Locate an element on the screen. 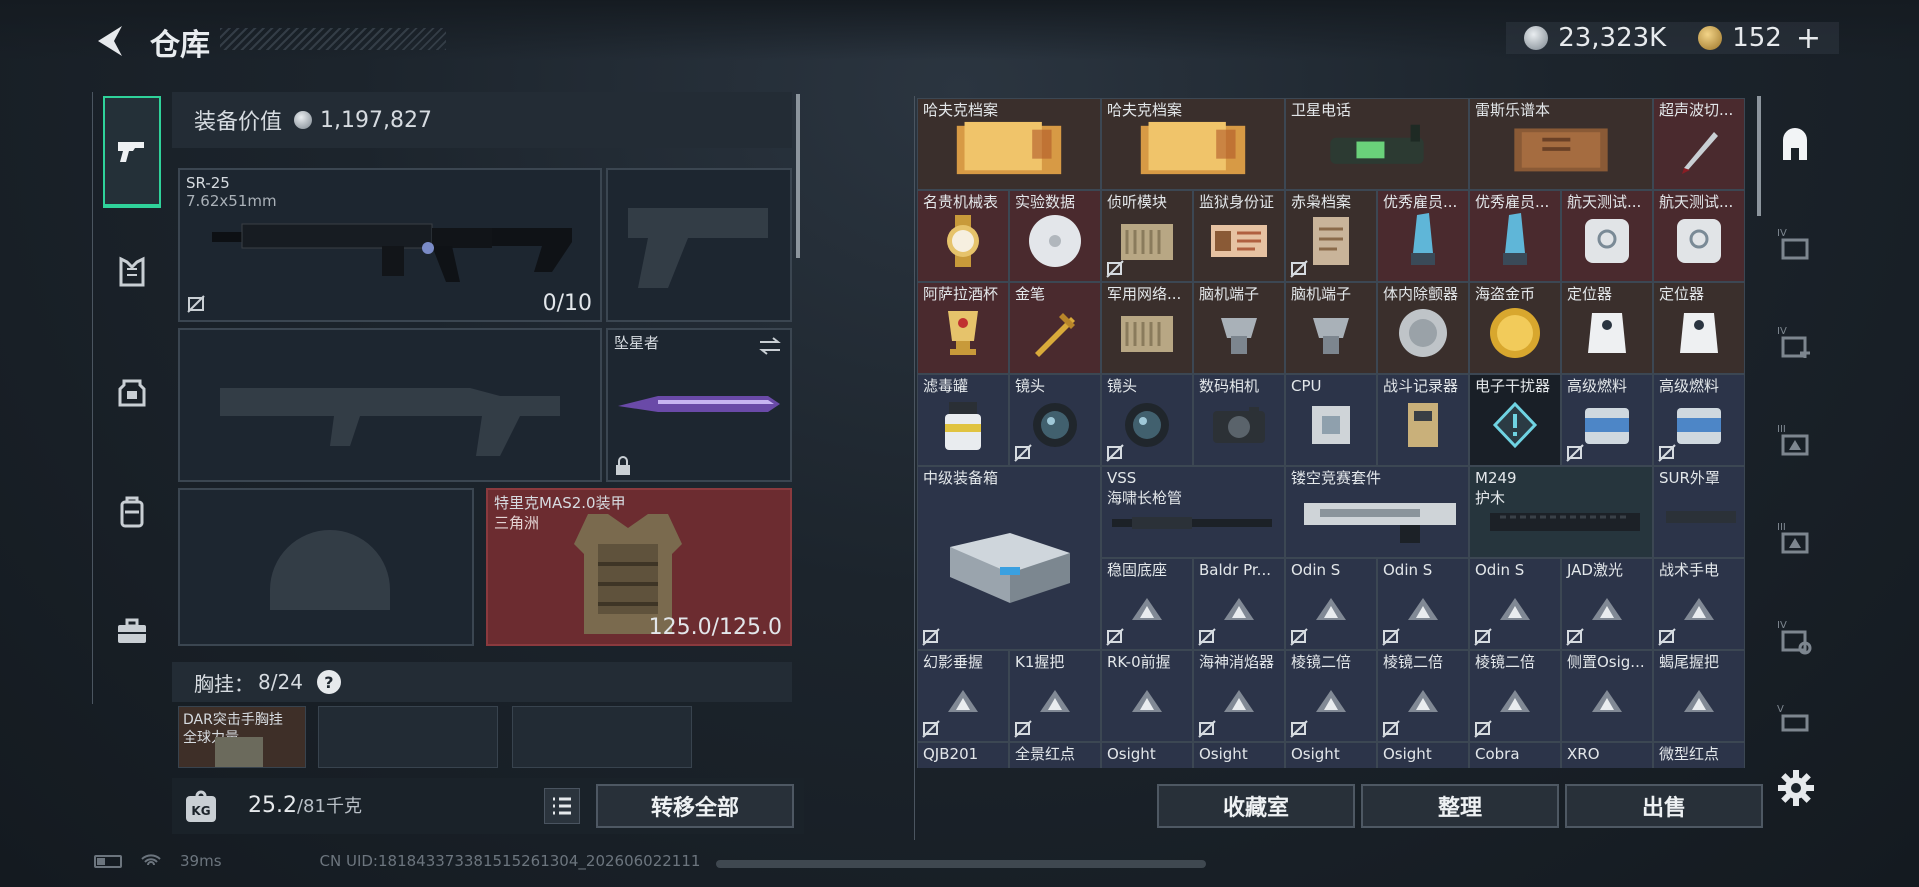  stash-item: 卫星电话 is located at coordinates (1377, 144).